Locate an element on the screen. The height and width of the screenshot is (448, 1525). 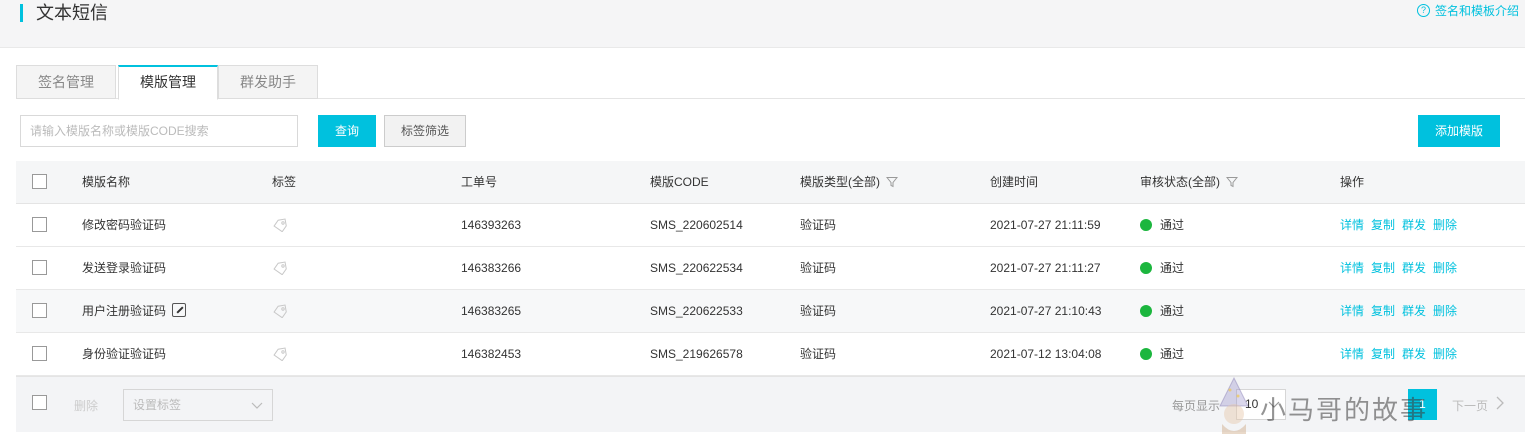
title-accent-bar is located at coordinates (21, 13).